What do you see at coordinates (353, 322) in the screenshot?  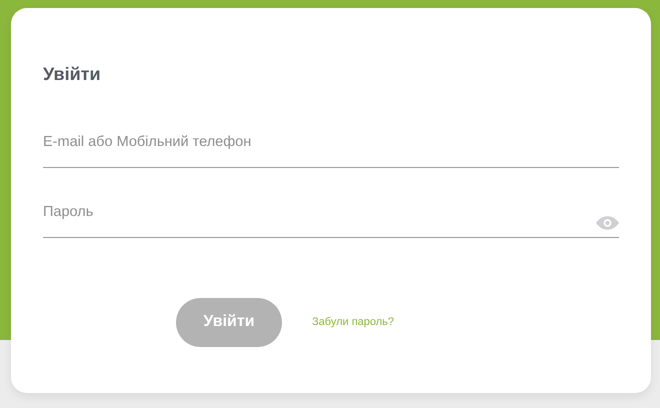 I see `forgot-password-link: Забули пароль?` at bounding box center [353, 322].